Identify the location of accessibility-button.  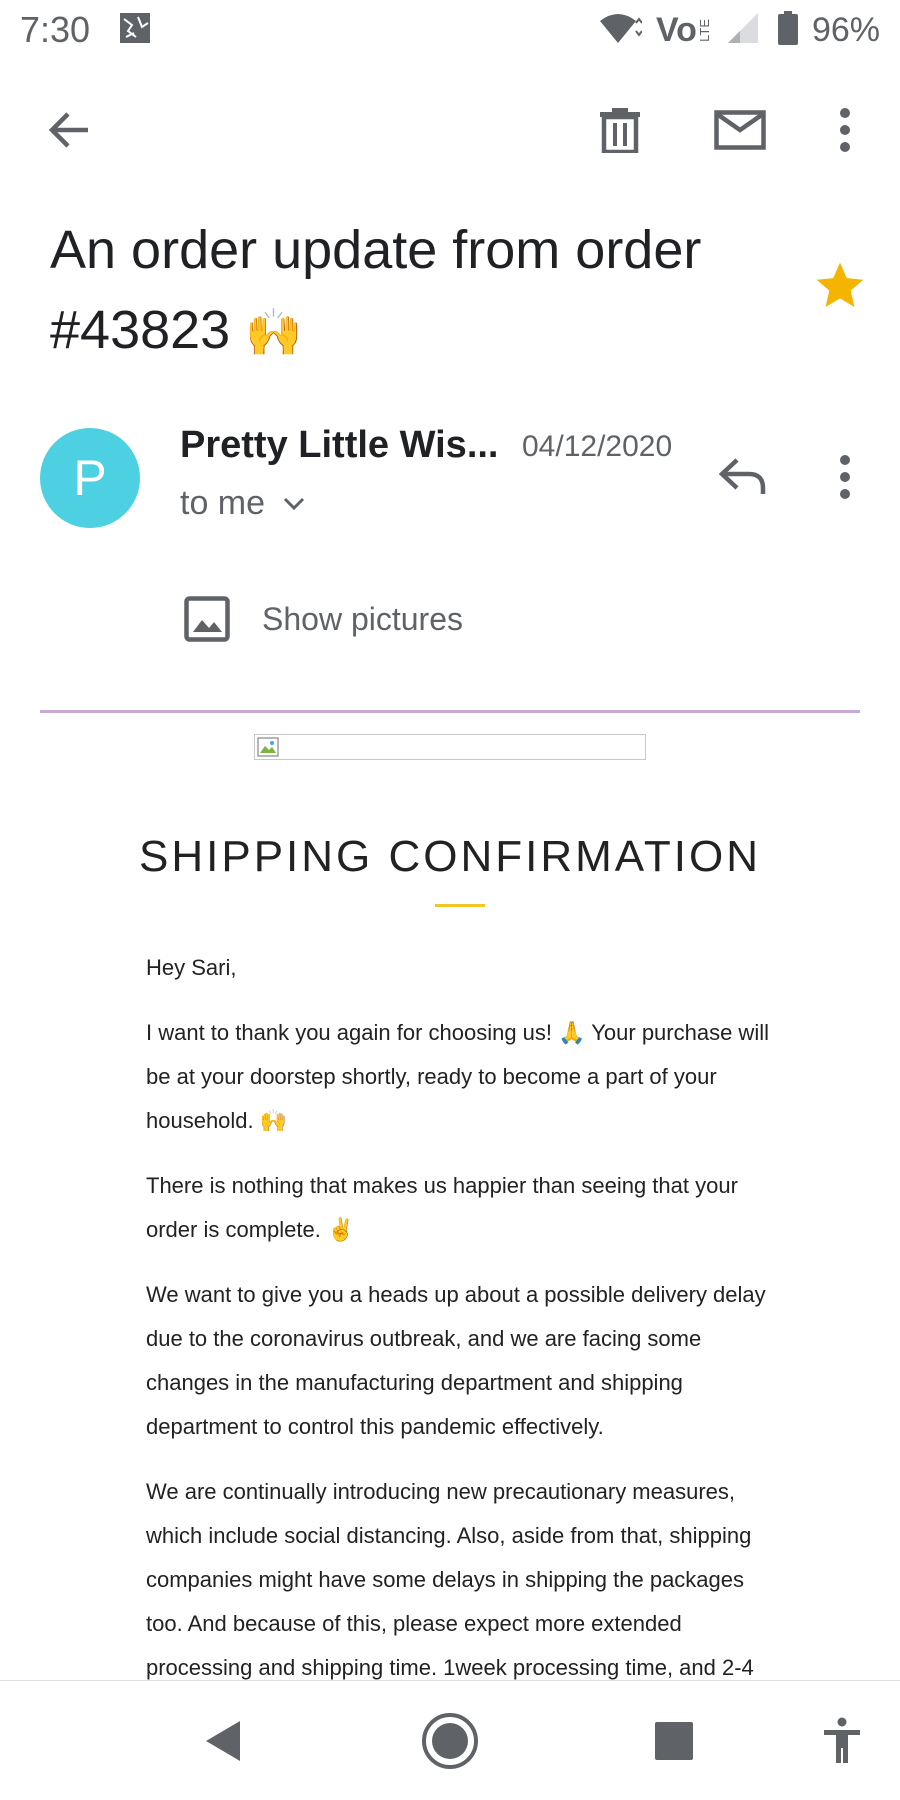
(842, 1741).